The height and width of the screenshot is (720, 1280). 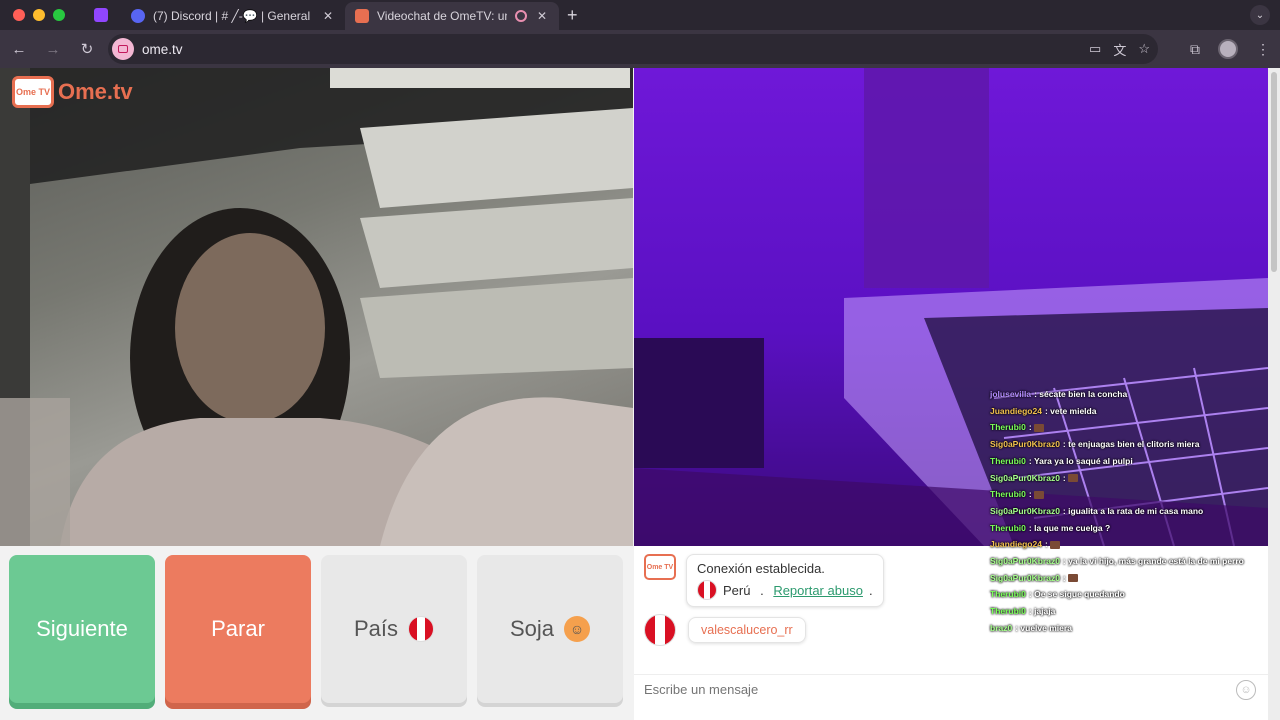 I want to click on reload-icon: ↻, so click(x=87, y=49).